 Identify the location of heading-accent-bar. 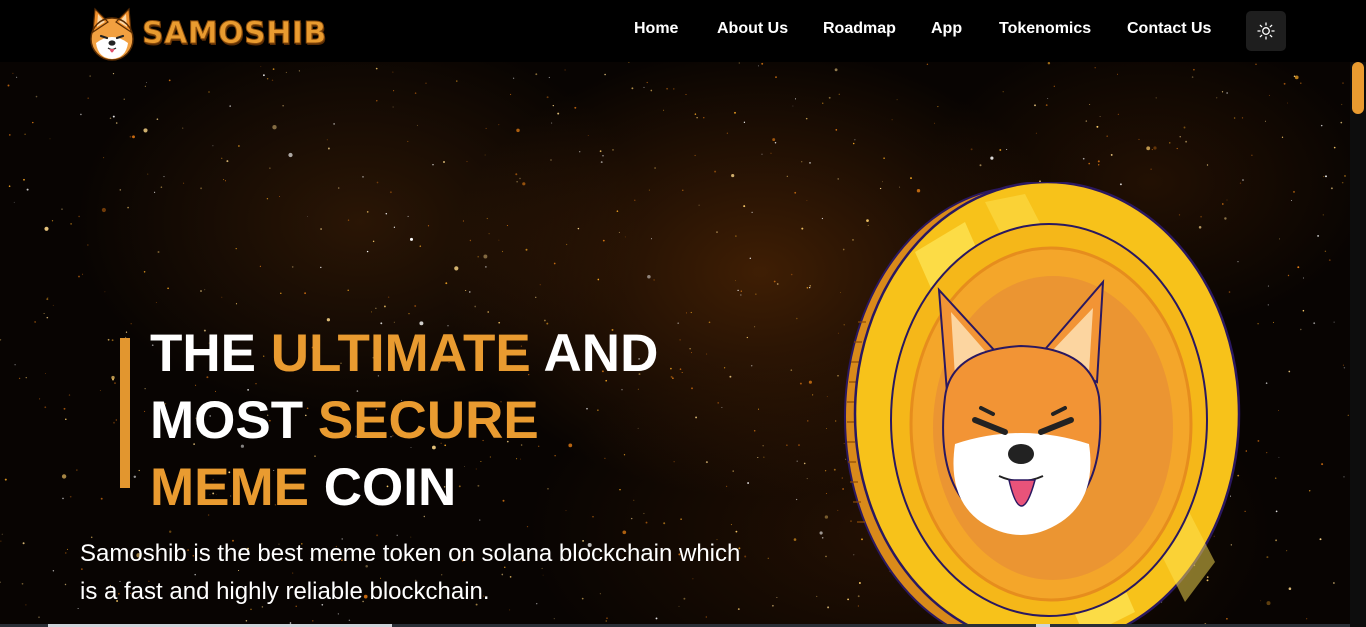
(125, 413).